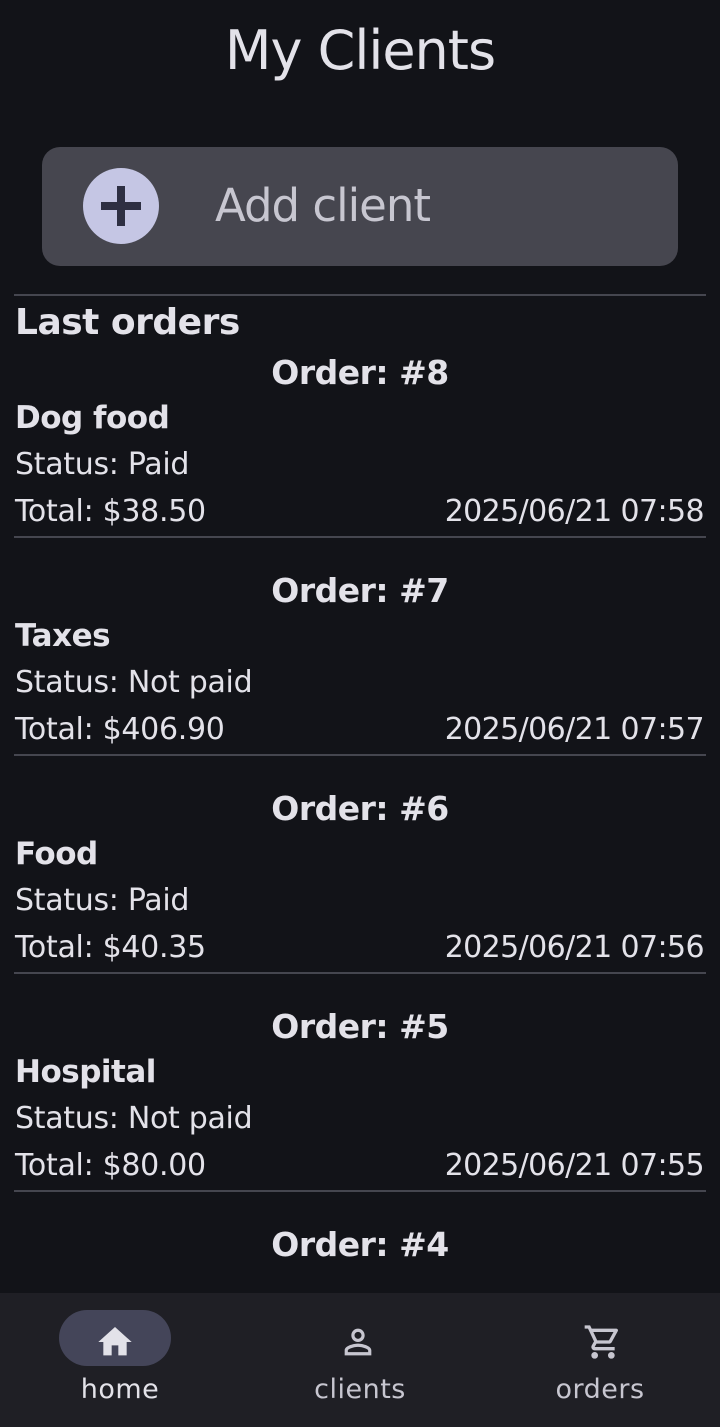 The height and width of the screenshot is (1427, 720). What do you see at coordinates (360, 50) in the screenshot?
I see `page-title: My Clients` at bounding box center [360, 50].